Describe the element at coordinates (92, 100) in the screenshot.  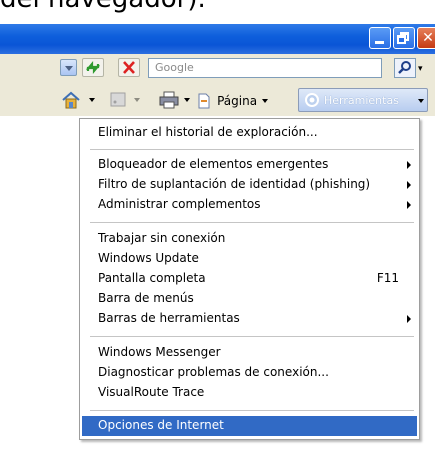
I see `home-dropdown-arrow` at that location.